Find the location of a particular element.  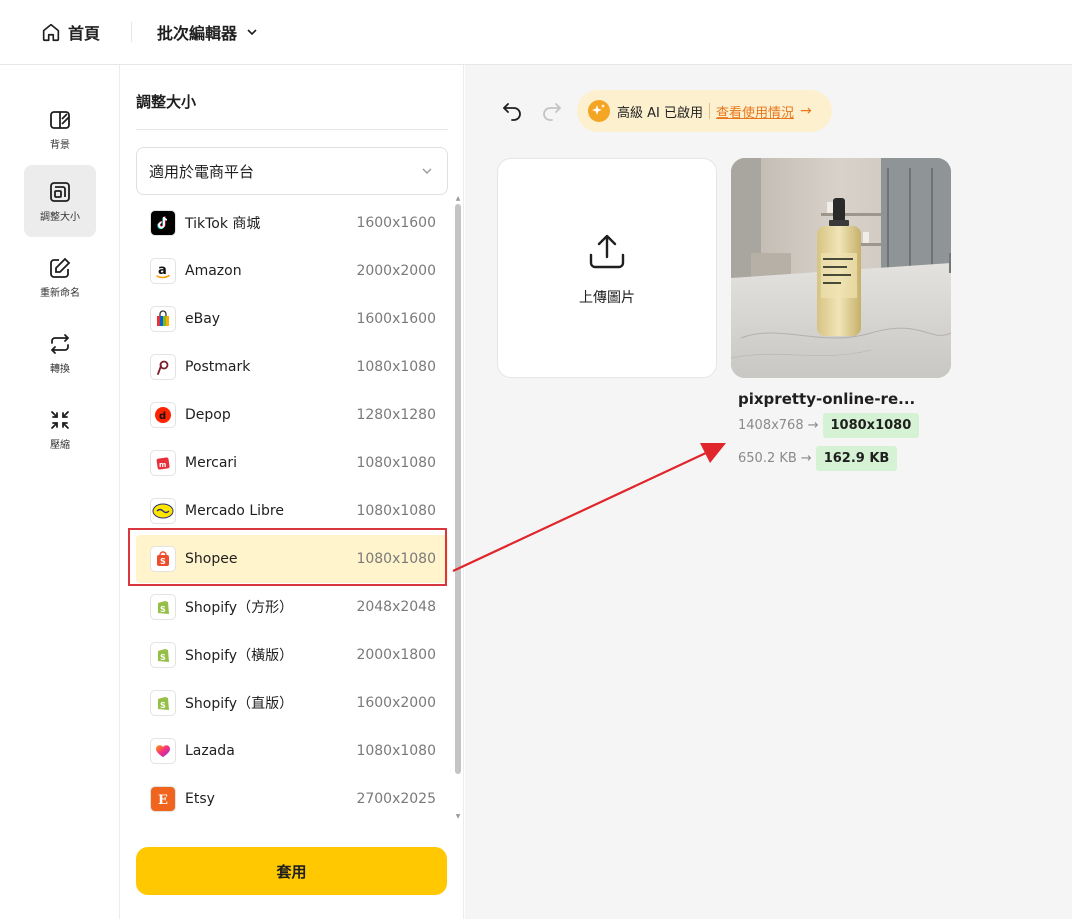

svg-text: a is located at coordinates (162, 270).